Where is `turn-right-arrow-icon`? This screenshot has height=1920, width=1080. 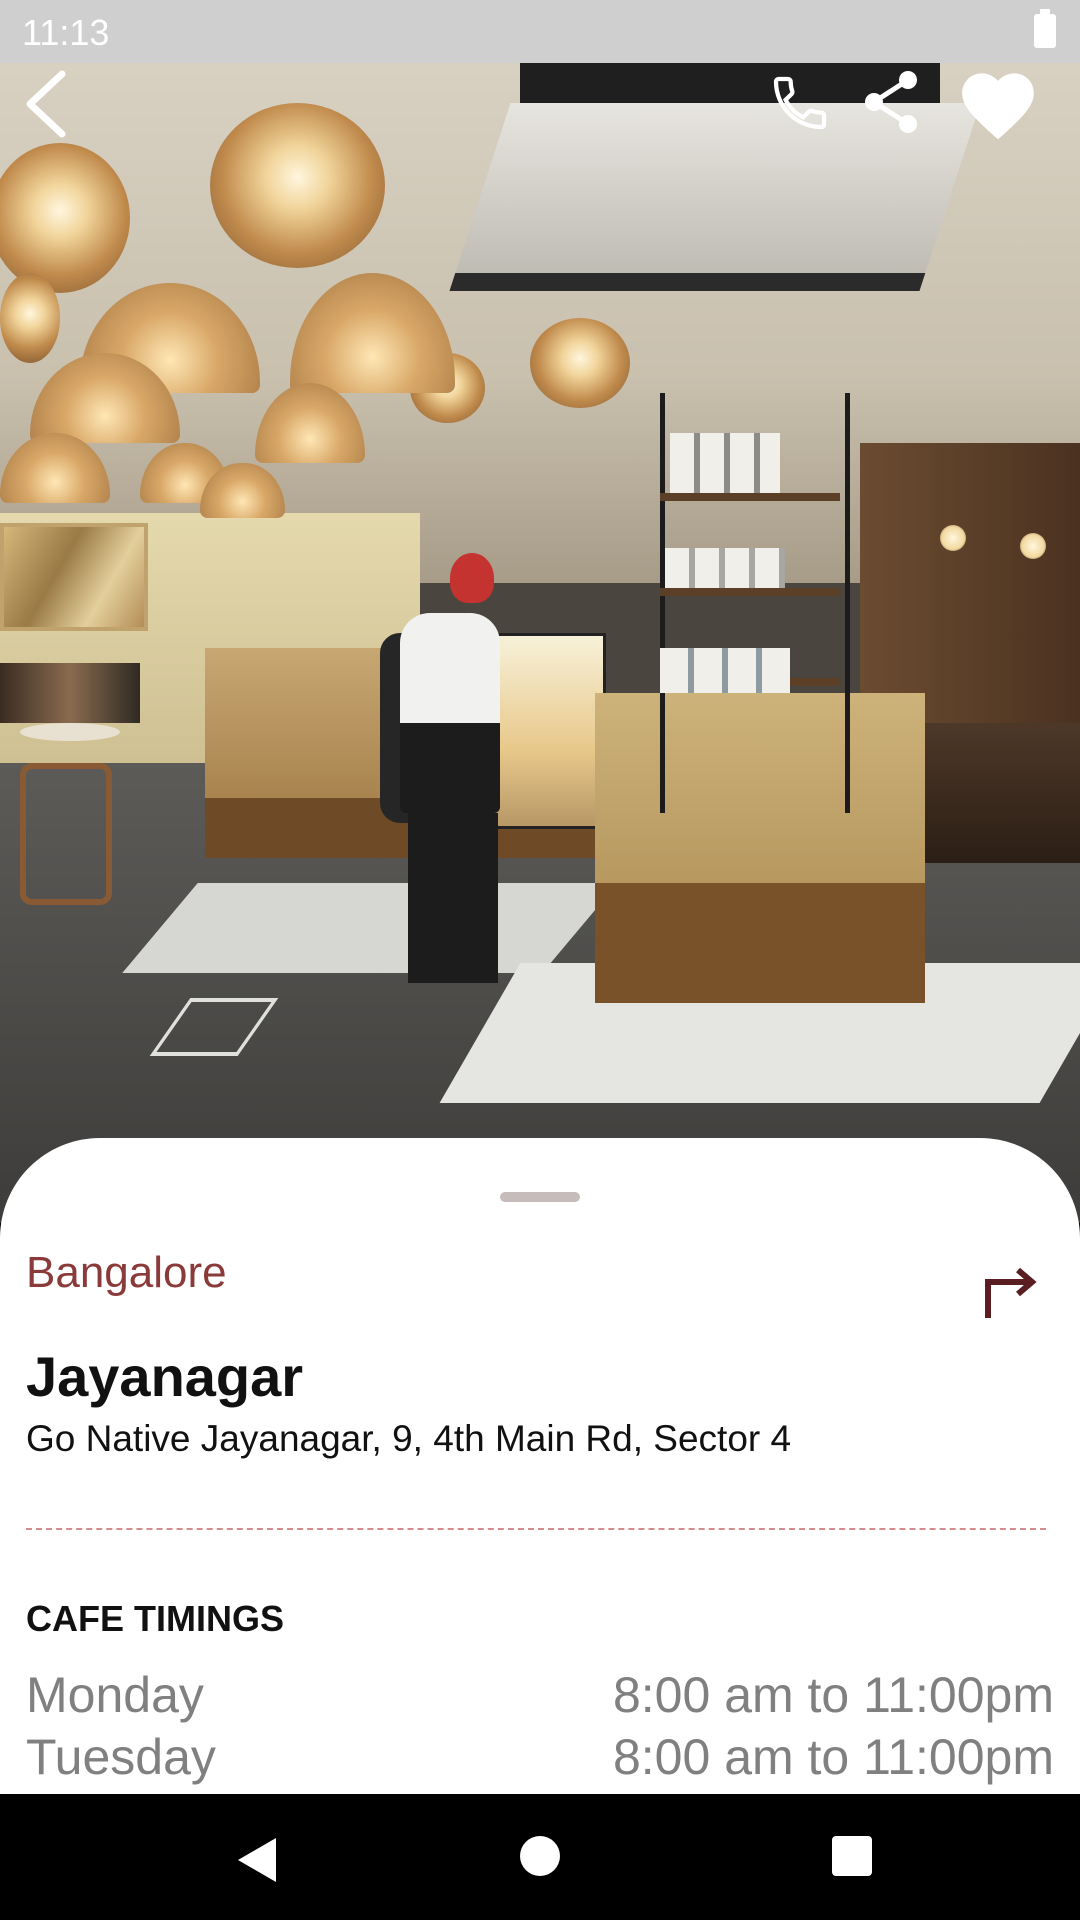 turn-right-arrow-icon is located at coordinates (1011, 1292).